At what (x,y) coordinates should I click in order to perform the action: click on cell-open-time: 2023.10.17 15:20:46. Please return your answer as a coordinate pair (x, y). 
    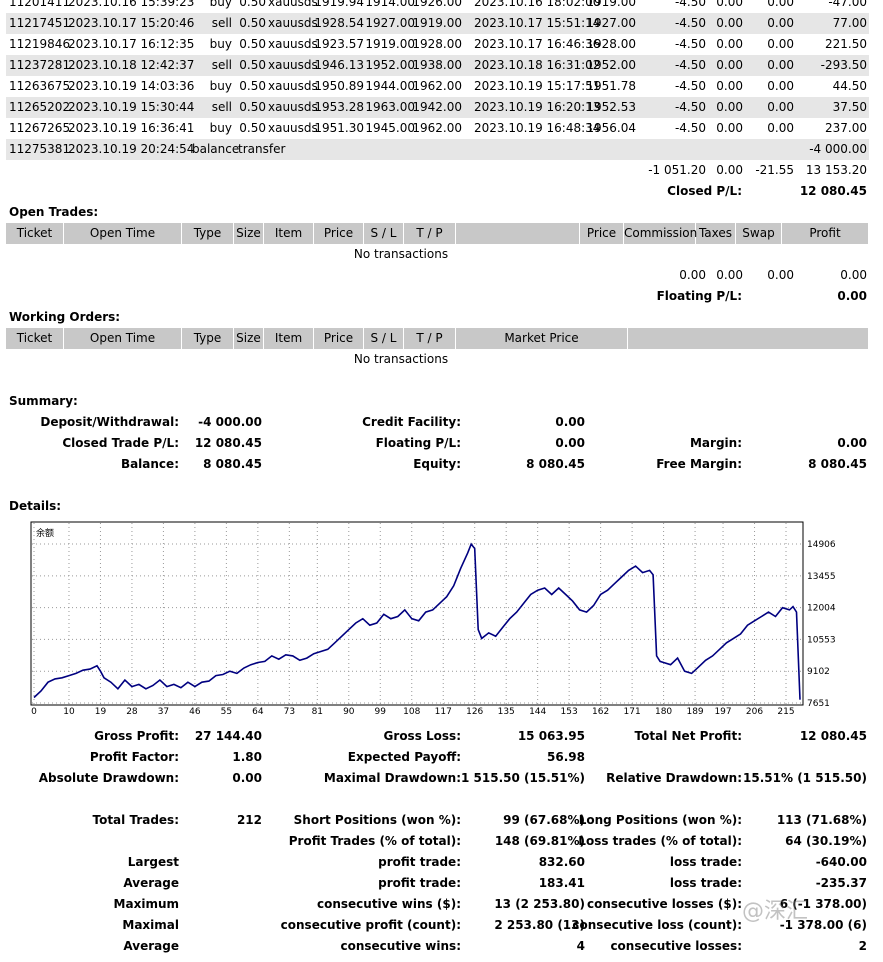
    Looking at the image, I should click on (131, 23).